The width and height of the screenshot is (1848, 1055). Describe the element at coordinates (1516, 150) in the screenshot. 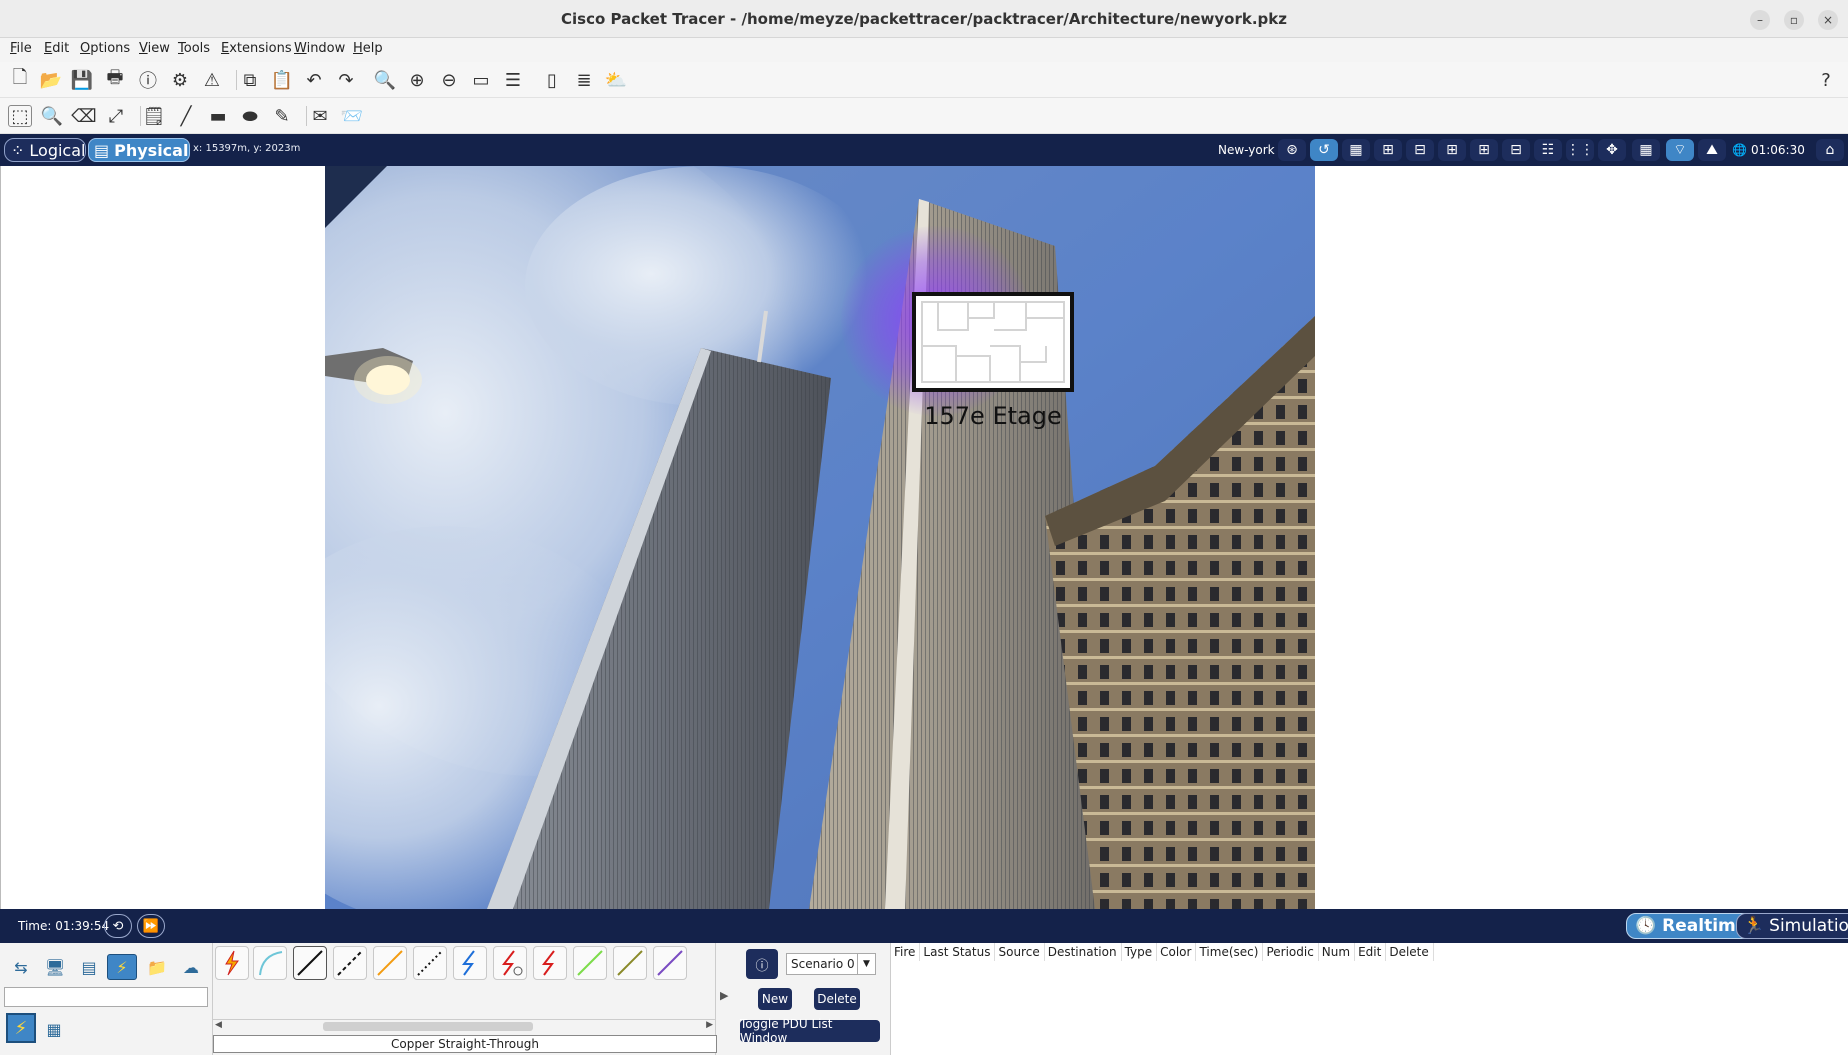

I see `new-container-icon: ⊟` at that location.